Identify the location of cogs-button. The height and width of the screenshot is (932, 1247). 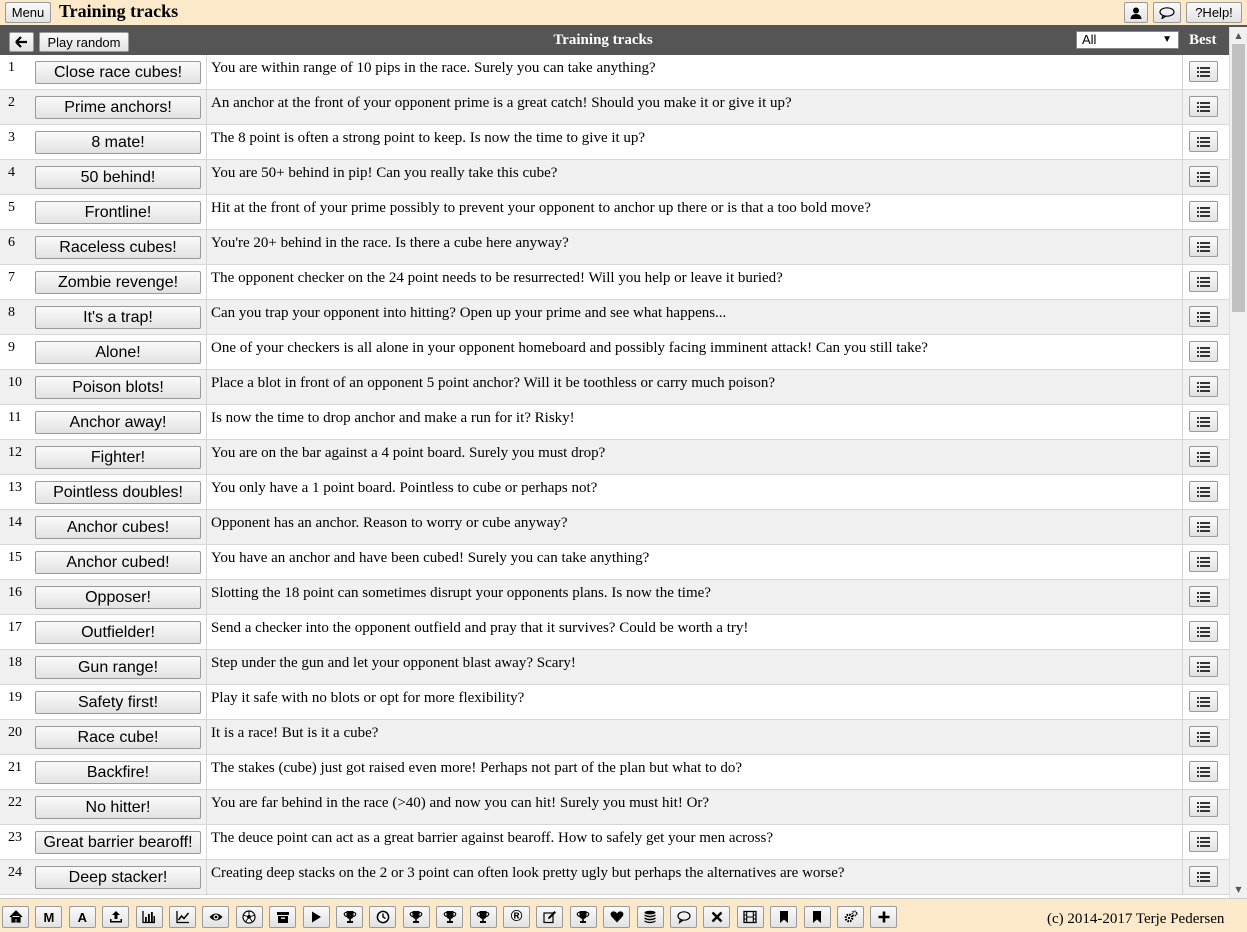
(850, 917).